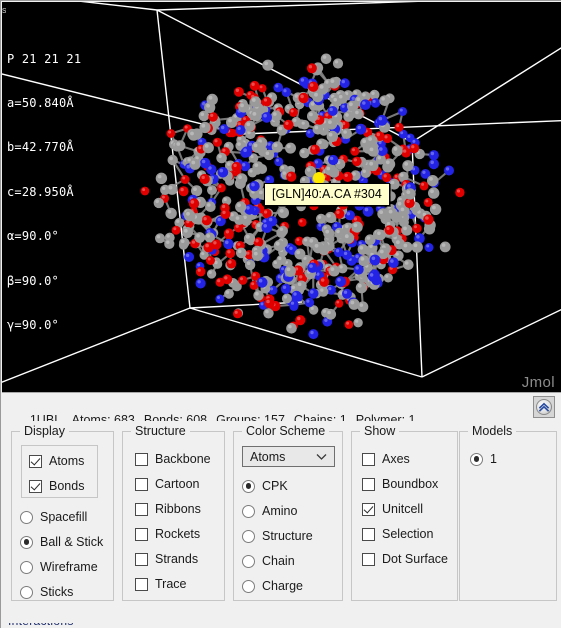  What do you see at coordinates (368, 534) in the screenshot?
I see `checkbox-selection-box` at bounding box center [368, 534].